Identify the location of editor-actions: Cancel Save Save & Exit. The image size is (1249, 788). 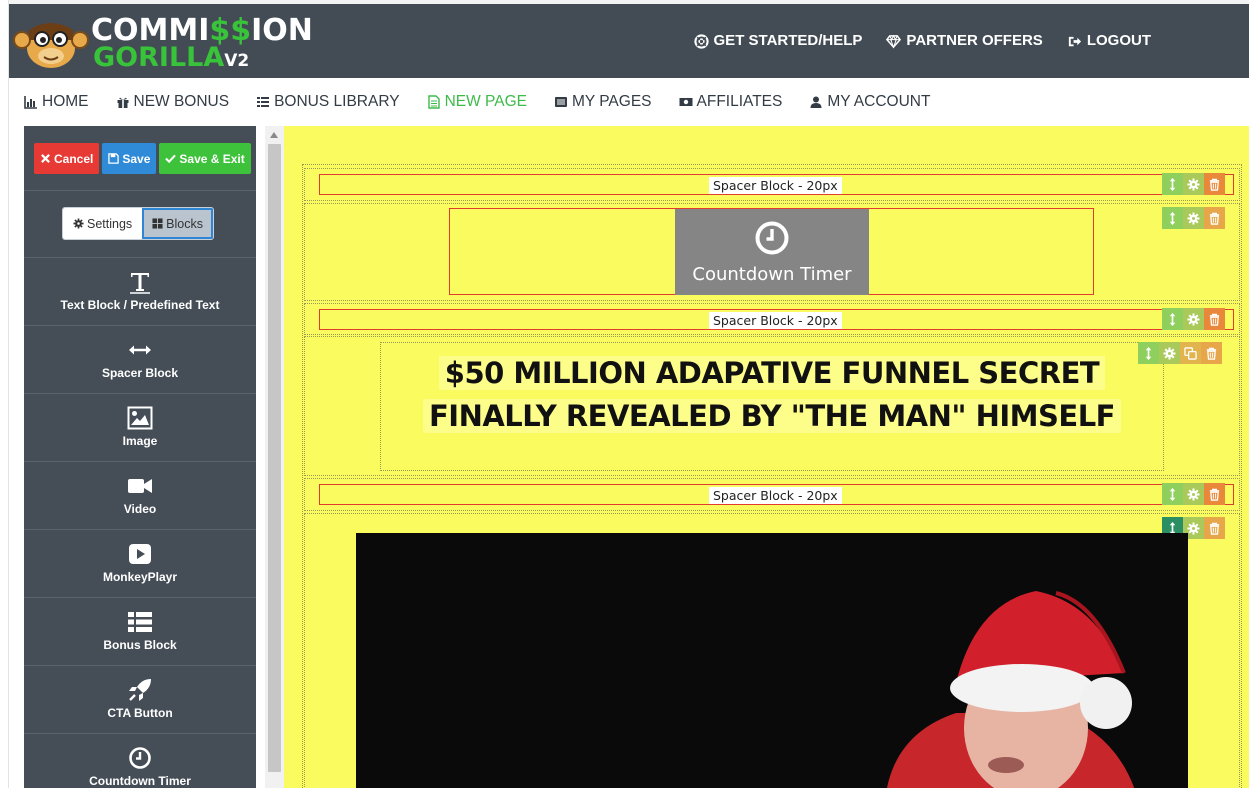
(142, 158).